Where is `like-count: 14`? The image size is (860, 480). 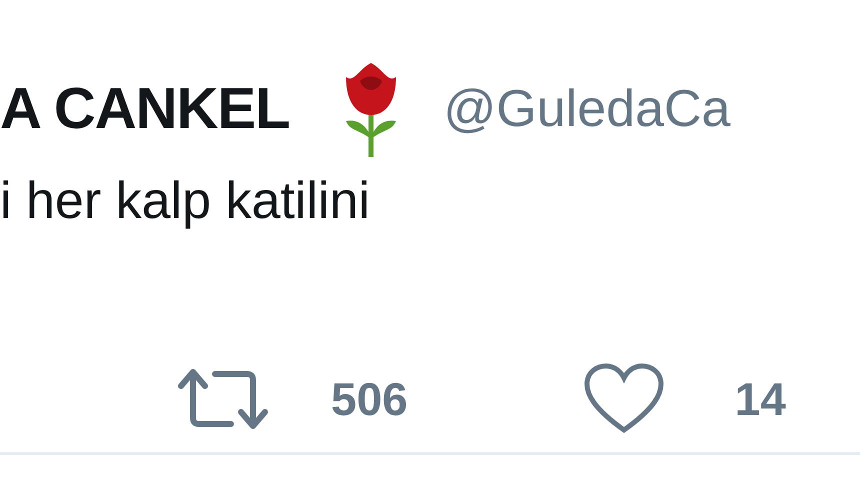
like-count: 14 is located at coordinates (760, 399).